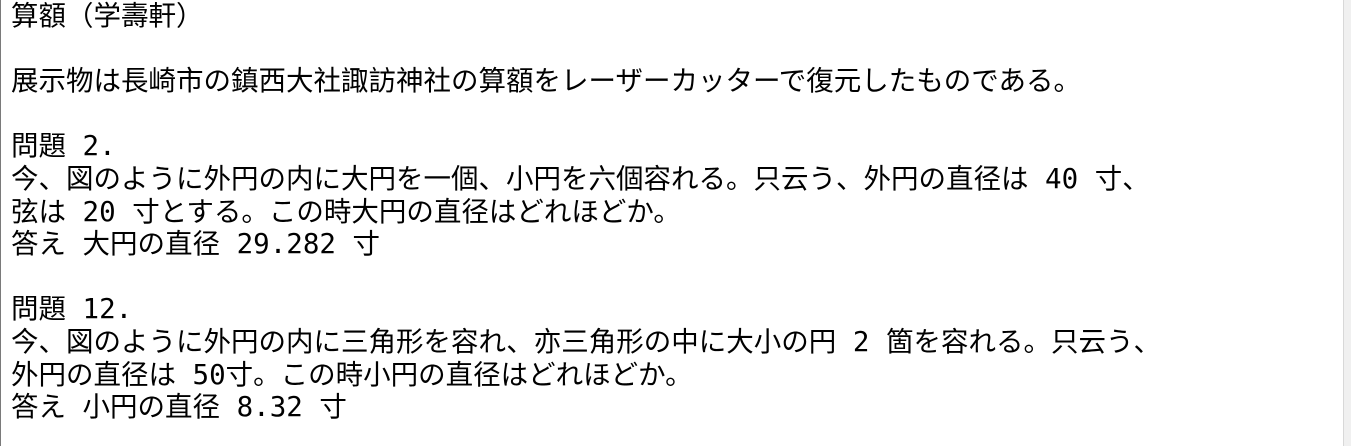 This screenshot has width=1351, height=446. I want to click on problem-12-text-line-2: 外円の直径は 50寸。この時小円の直径はどれほどか。, so click(352, 374).